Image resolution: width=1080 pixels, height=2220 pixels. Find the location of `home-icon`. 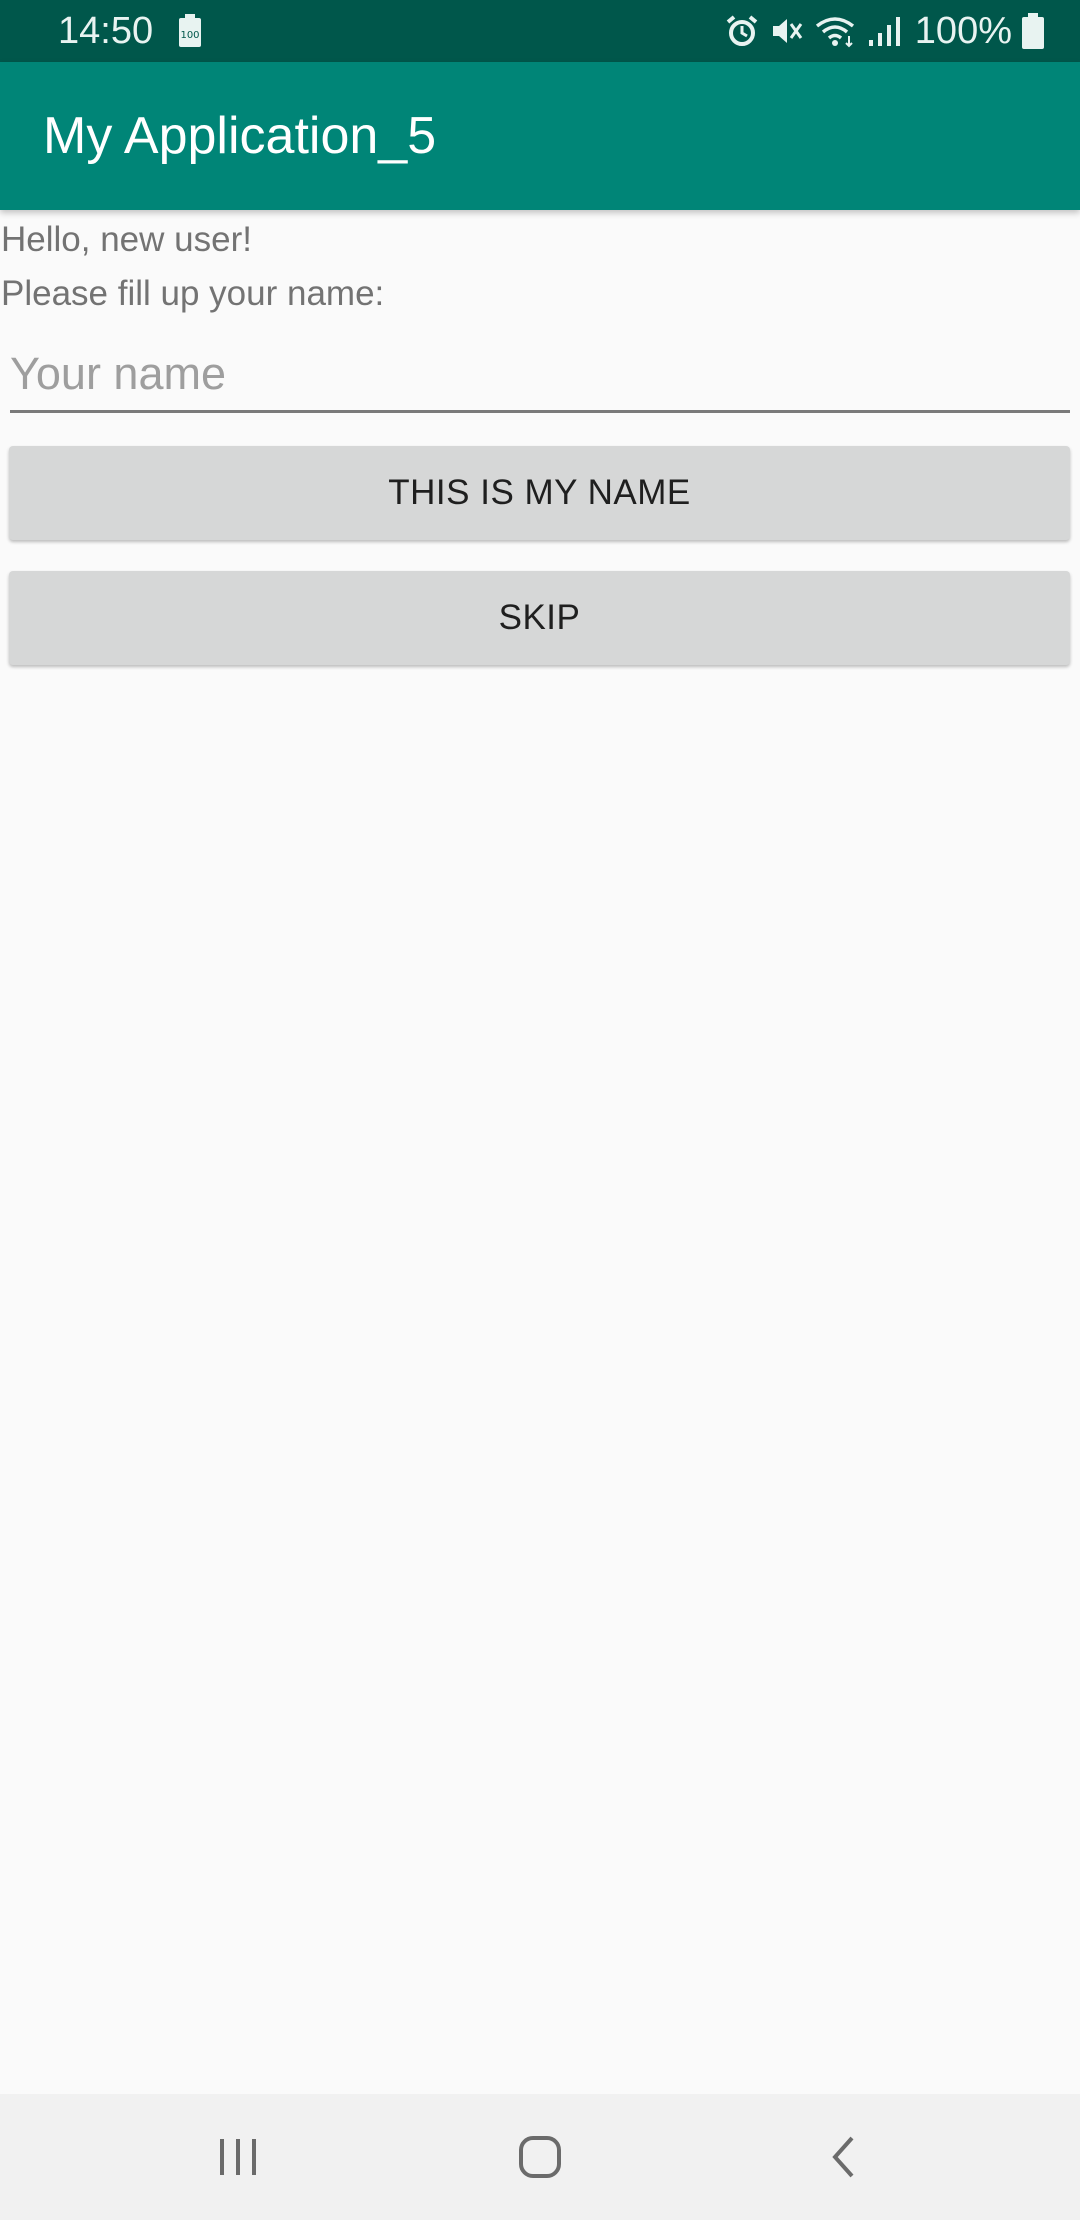

home-icon is located at coordinates (540, 2157).